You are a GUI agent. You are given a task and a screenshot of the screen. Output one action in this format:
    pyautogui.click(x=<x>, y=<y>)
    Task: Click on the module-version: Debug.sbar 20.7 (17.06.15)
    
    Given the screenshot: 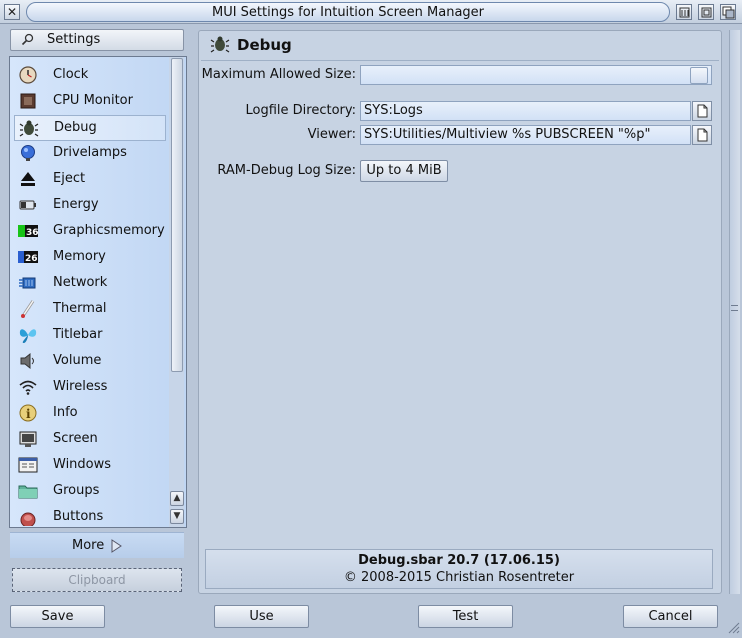 What is the action you would take?
    pyautogui.click(x=459, y=560)
    